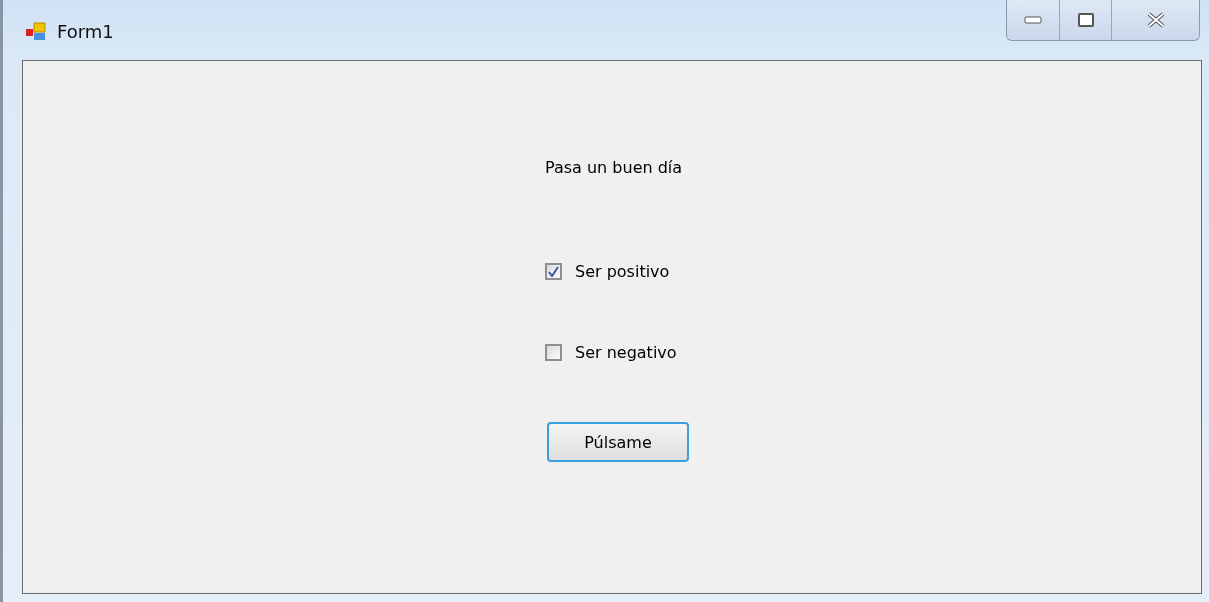 Image resolution: width=1209 pixels, height=602 pixels. I want to click on window-title: Form1, so click(85, 31).